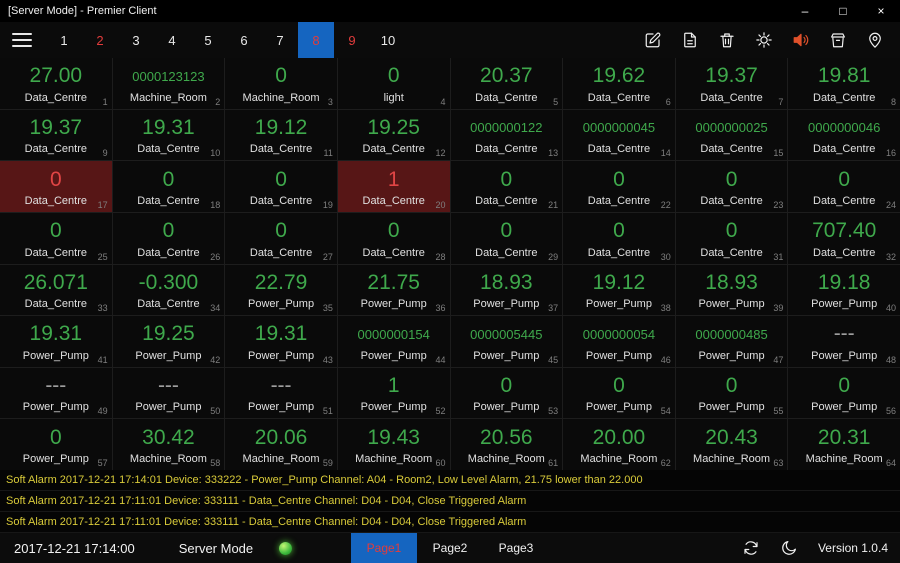  What do you see at coordinates (619, 186) in the screenshot?
I see `data-cell-22: 0 Data_Centre 22` at bounding box center [619, 186].